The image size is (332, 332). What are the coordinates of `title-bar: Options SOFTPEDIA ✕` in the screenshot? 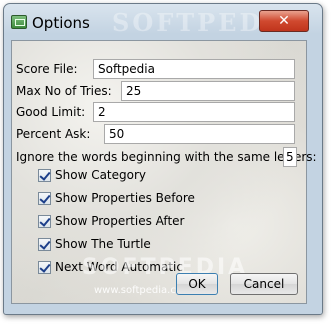 It's located at (163, 23).